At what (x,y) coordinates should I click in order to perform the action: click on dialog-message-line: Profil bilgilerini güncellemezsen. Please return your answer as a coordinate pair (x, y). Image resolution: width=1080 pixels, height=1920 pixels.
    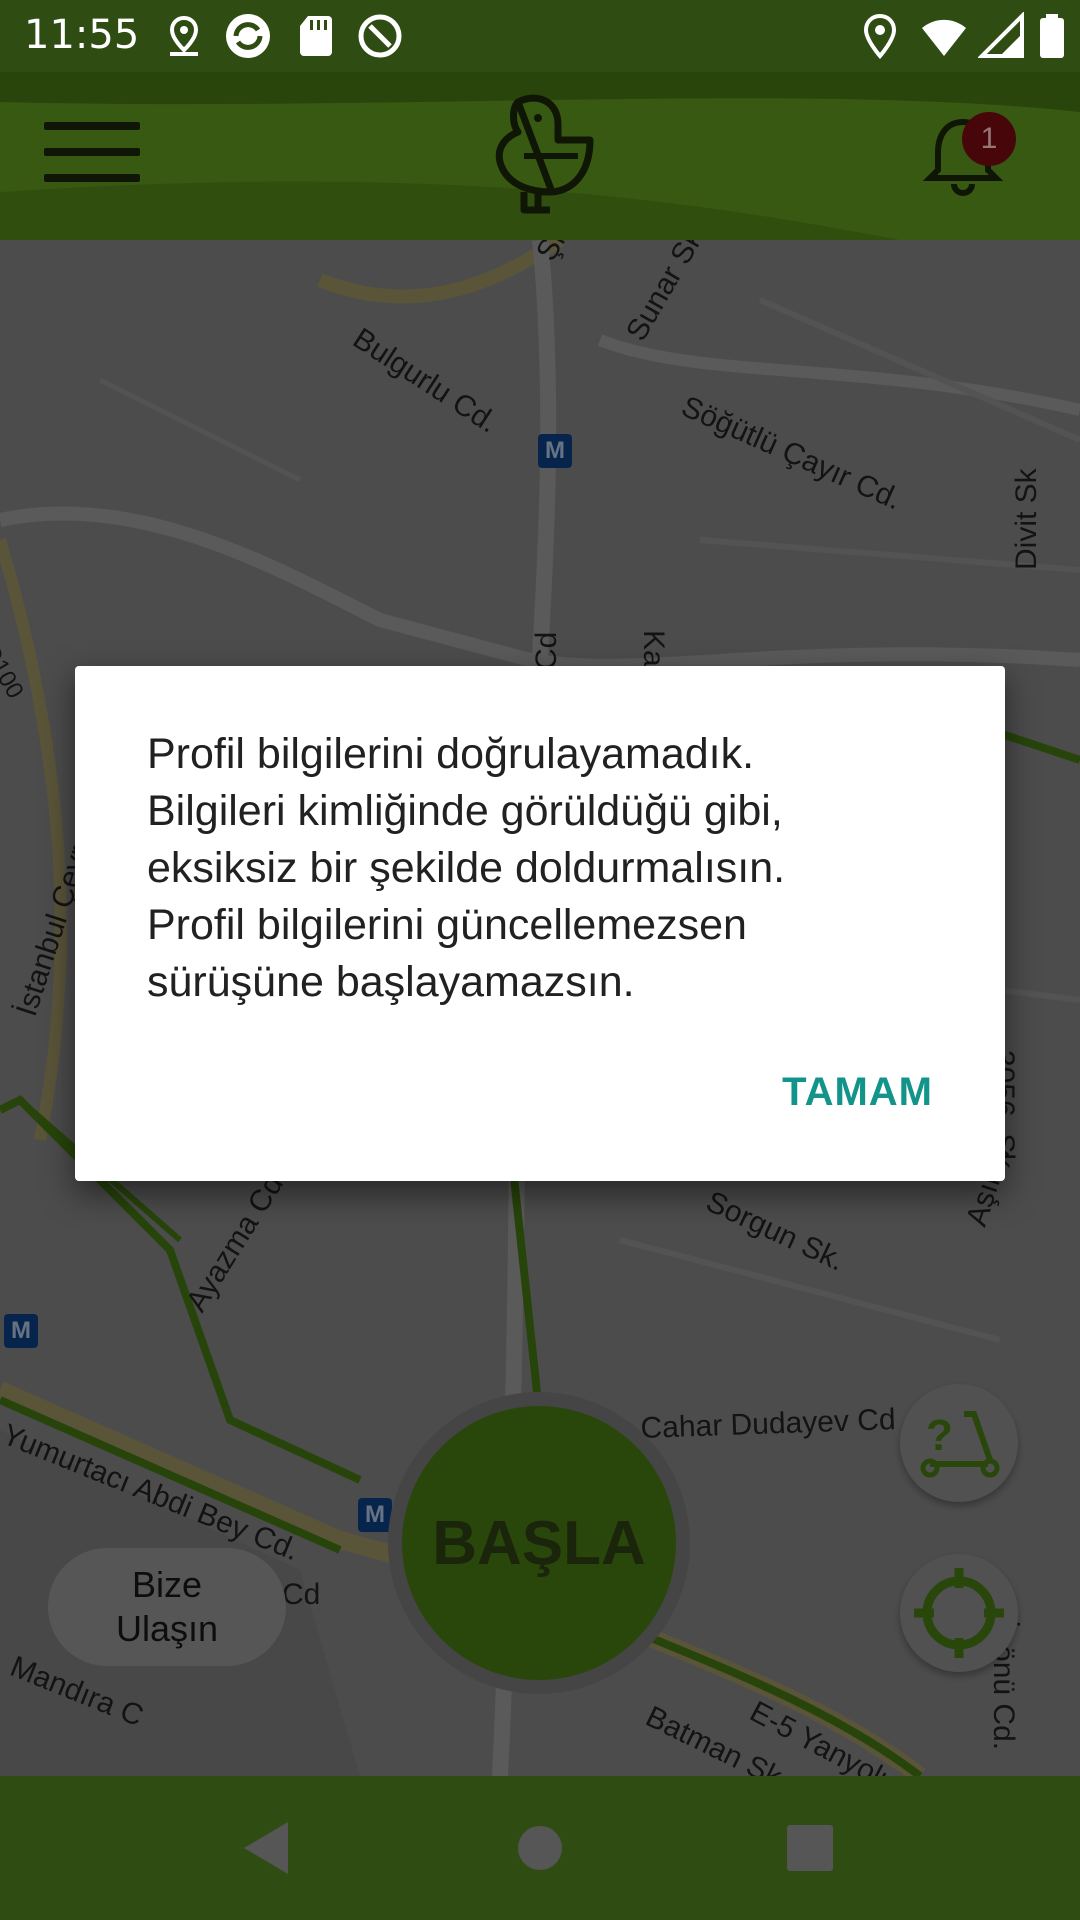
    Looking at the image, I should click on (447, 925).